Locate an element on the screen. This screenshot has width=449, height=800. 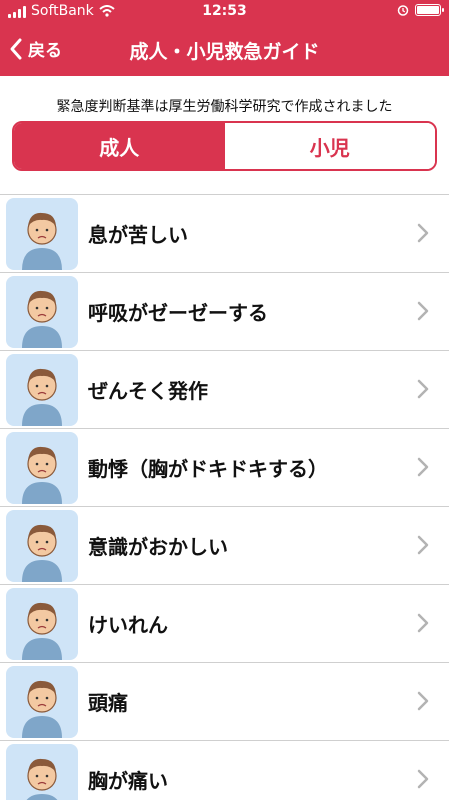
status-right is located at coordinates (420, 10).